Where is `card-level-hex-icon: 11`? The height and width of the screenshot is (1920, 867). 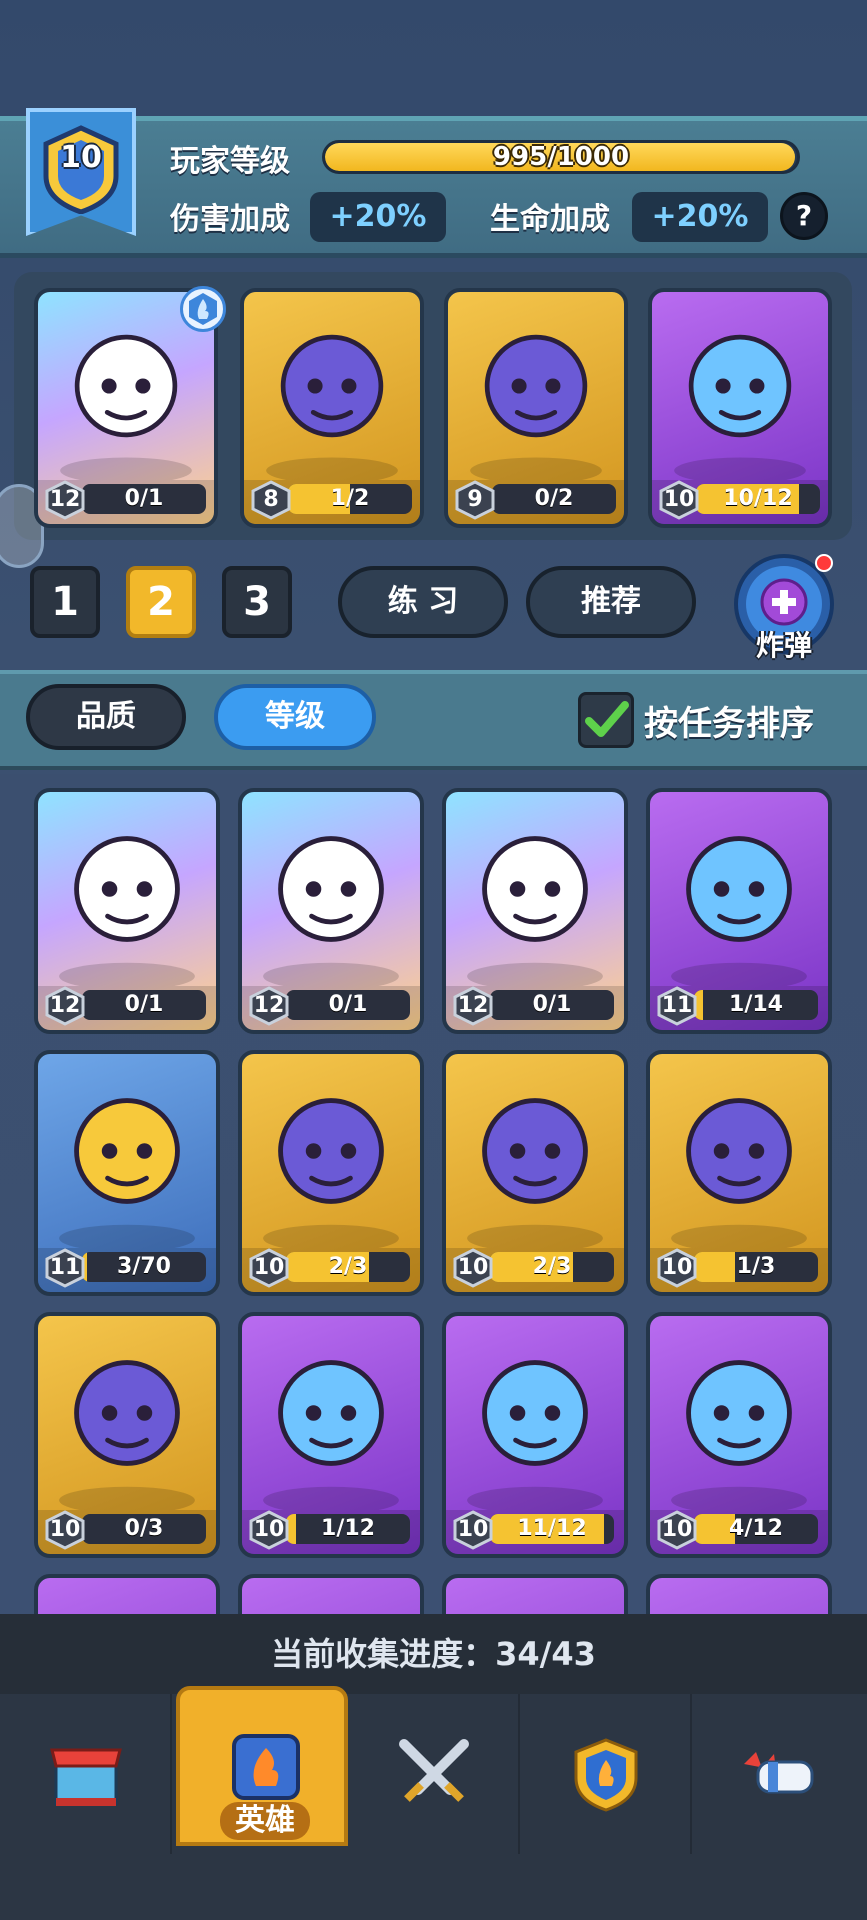
card-level-hex-icon: 11 is located at coordinates (677, 1006).